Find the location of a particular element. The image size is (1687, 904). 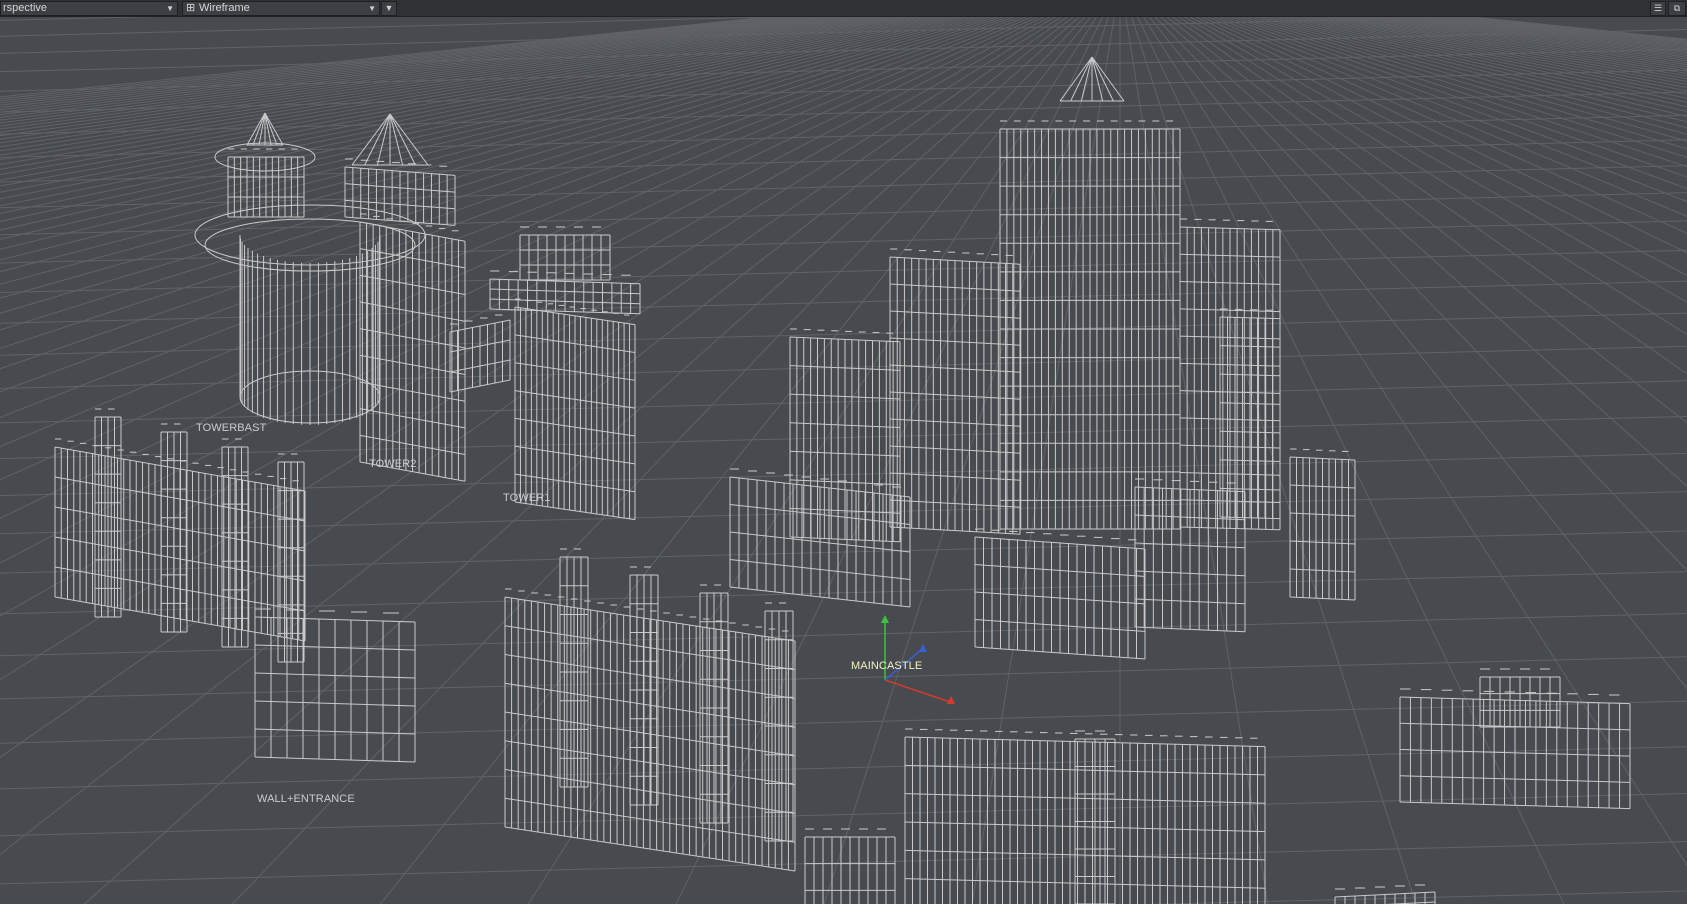

wire-model-lower-wall-tower is located at coordinates (1095, 817).